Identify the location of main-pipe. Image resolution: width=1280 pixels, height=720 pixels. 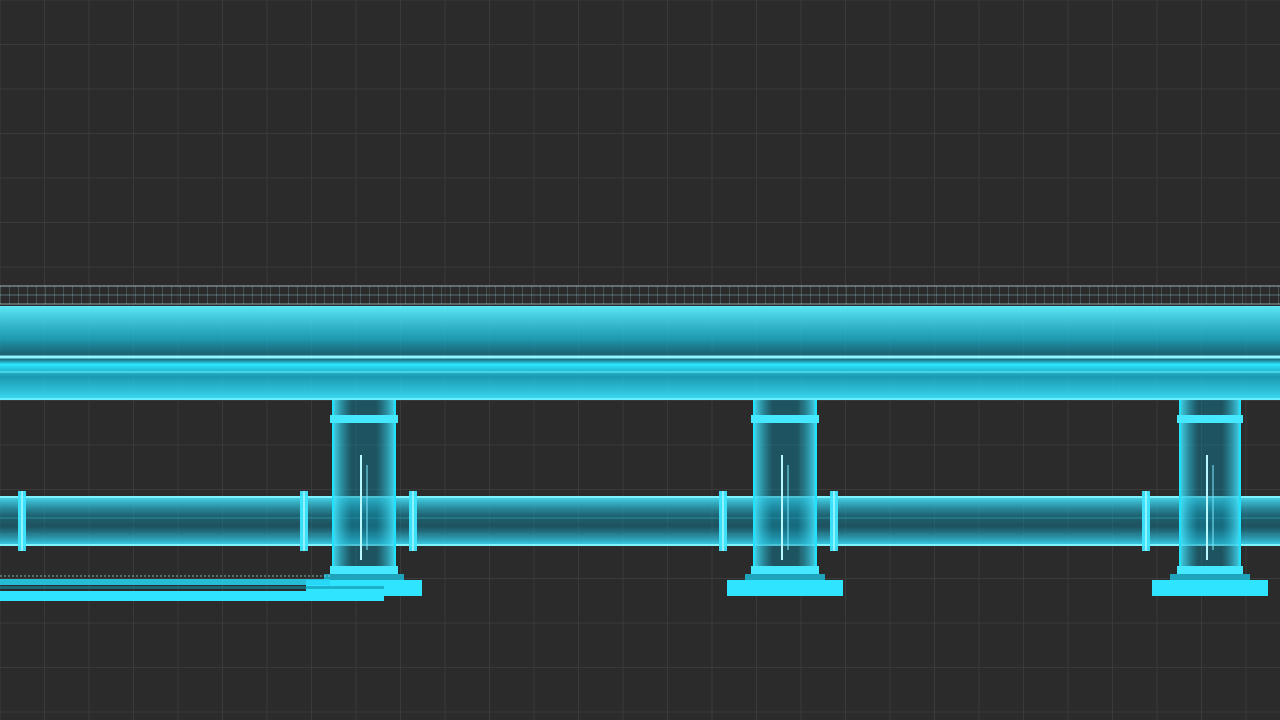
(640, 353).